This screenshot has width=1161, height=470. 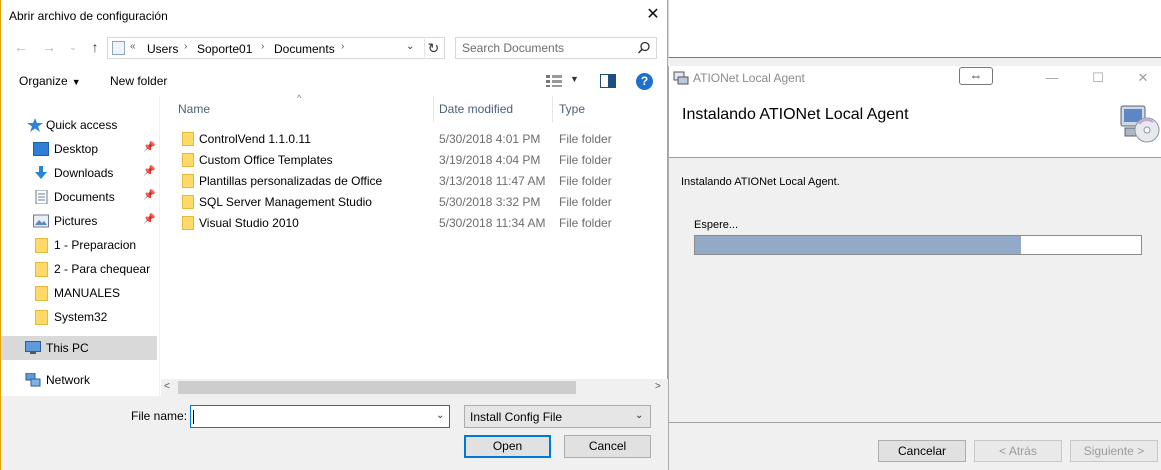 What do you see at coordinates (76, 221) in the screenshot?
I see `nav-pictures-label: Pictures` at bounding box center [76, 221].